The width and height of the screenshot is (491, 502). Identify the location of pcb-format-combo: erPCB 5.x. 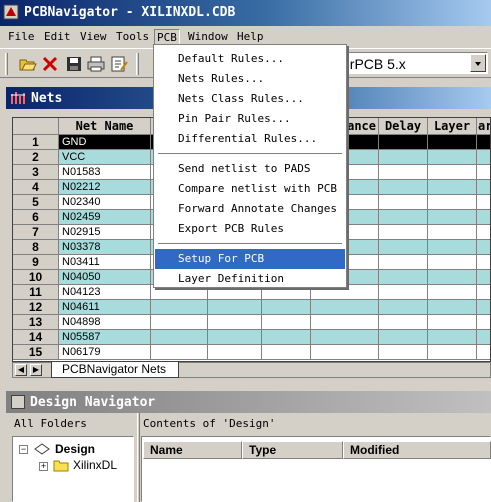
(412, 63).